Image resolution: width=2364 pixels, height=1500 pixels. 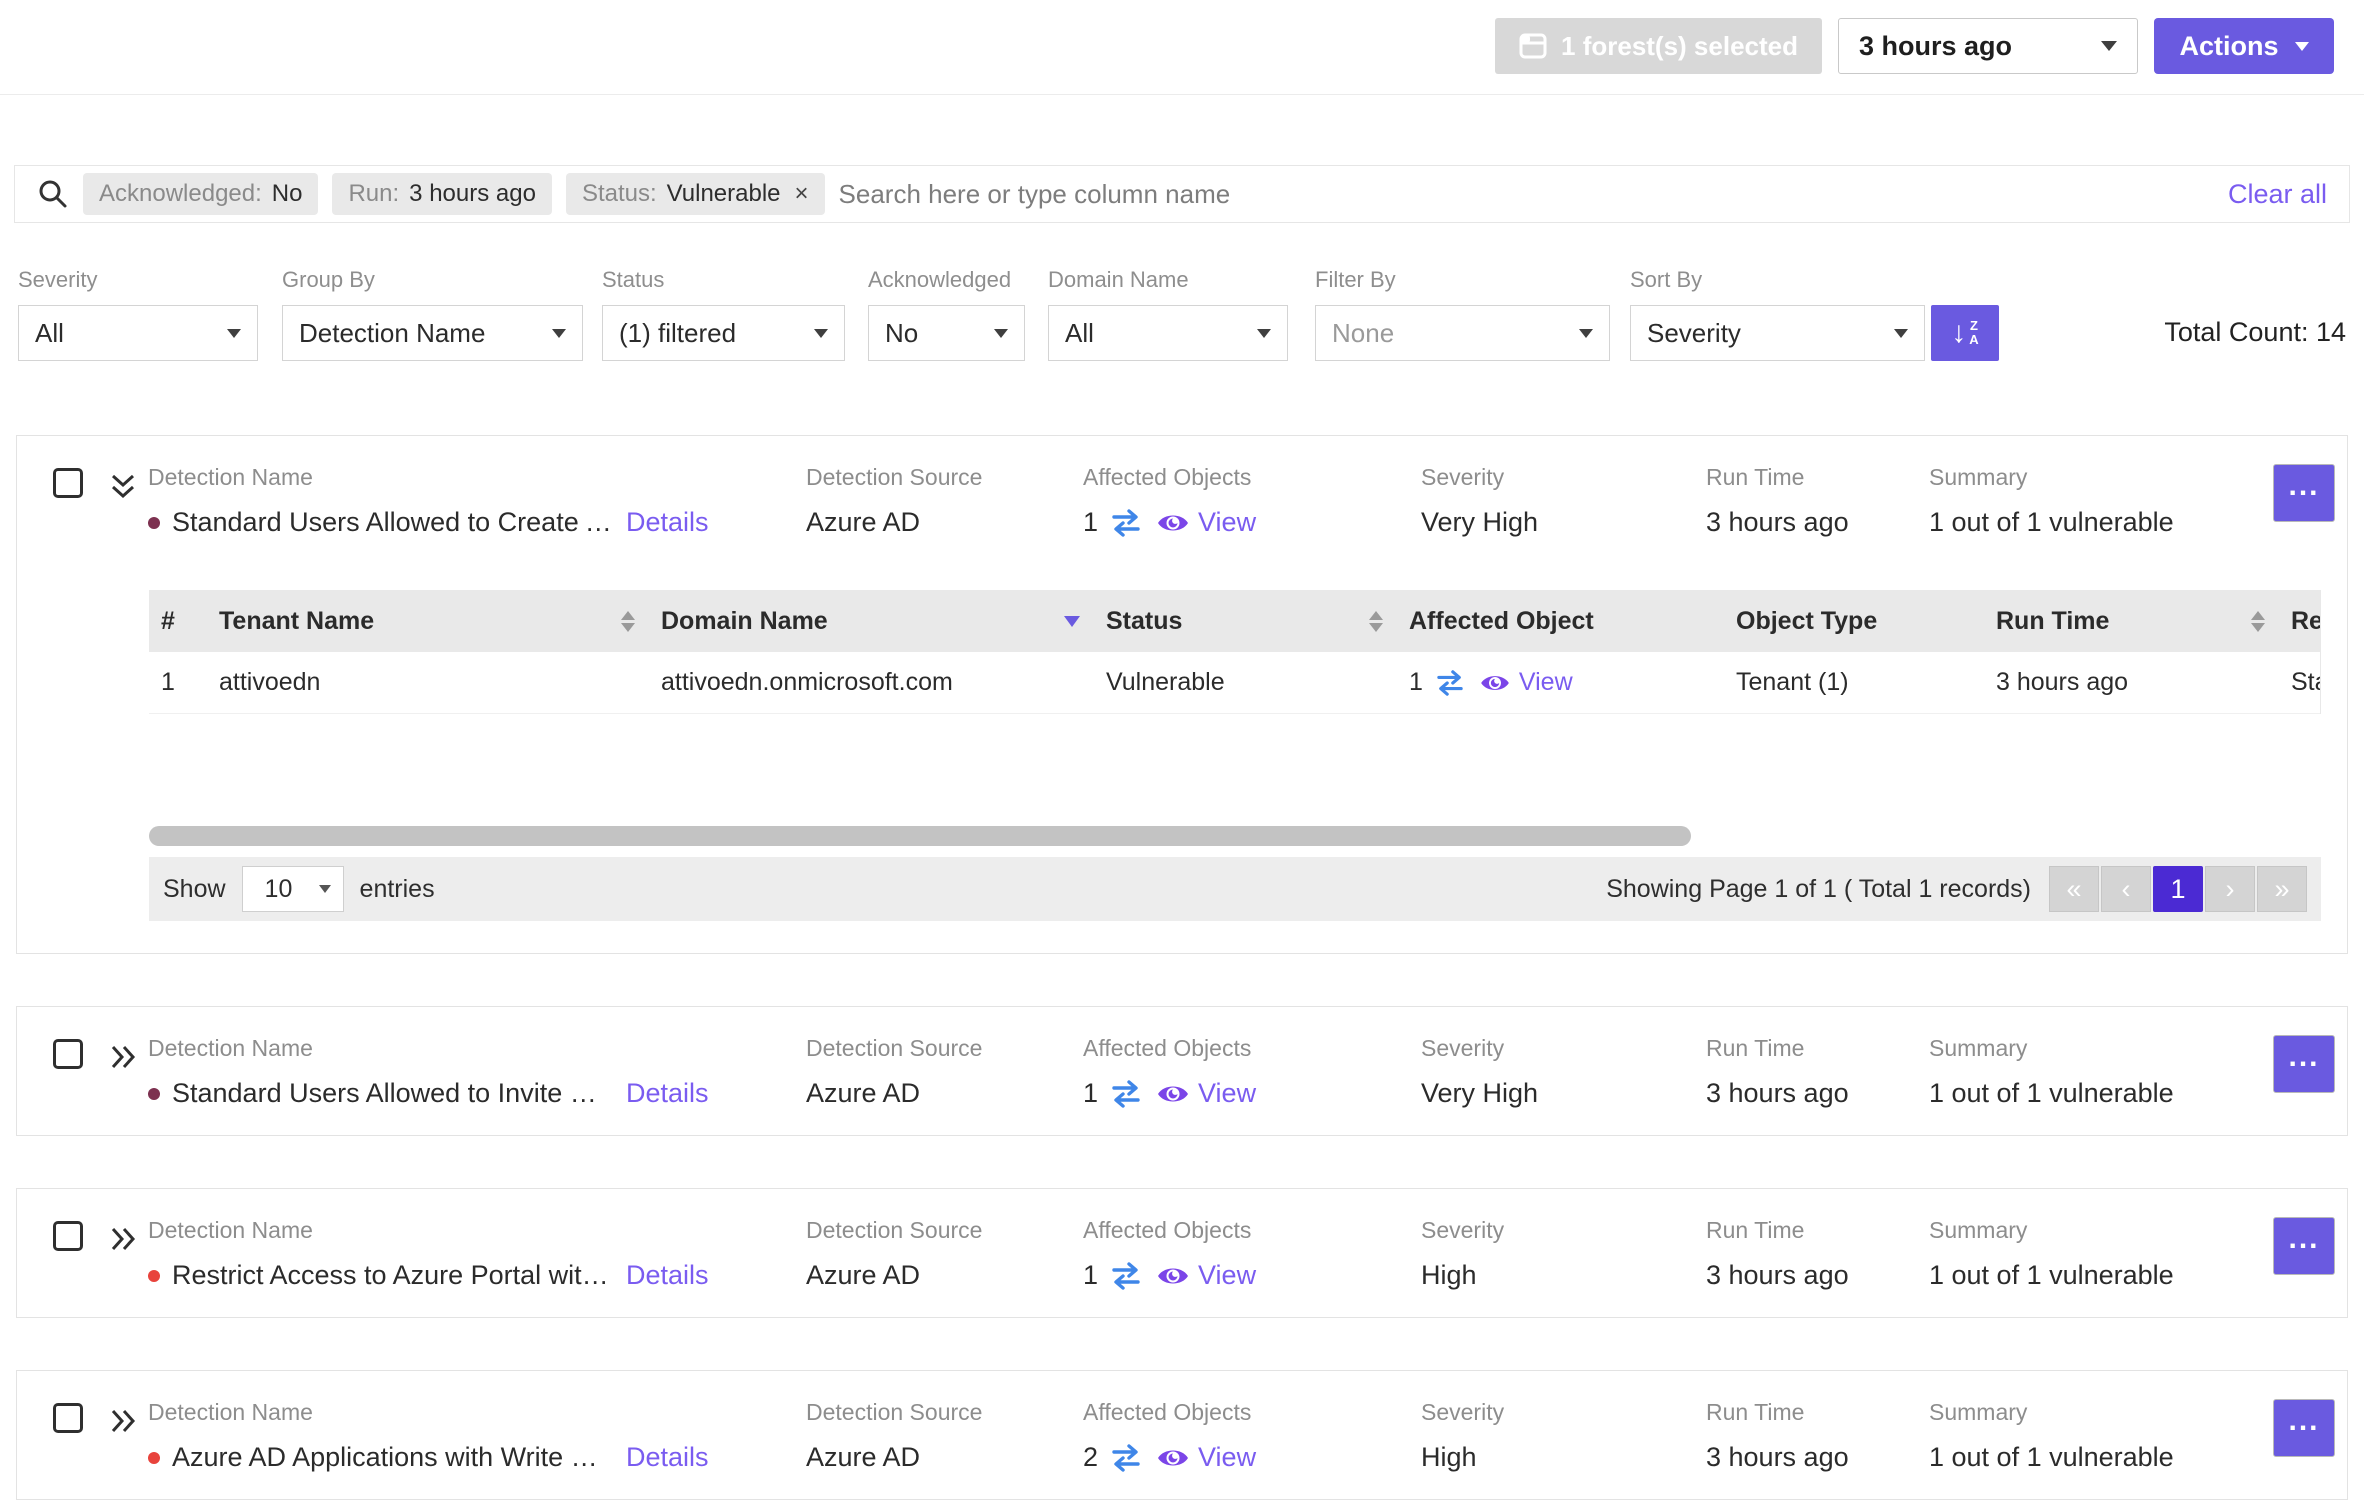 I want to click on sort-by-dropdown: Severity, so click(x=1777, y=333).